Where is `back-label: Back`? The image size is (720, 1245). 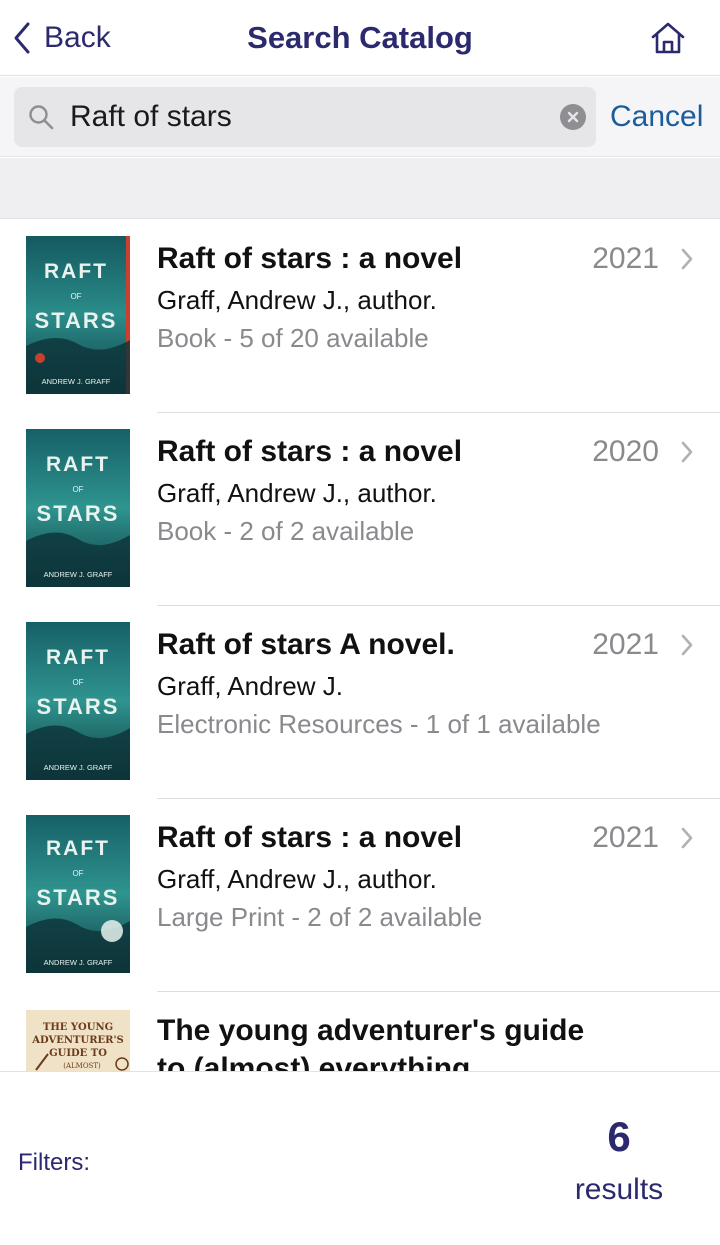
back-label: Back is located at coordinates (77, 37).